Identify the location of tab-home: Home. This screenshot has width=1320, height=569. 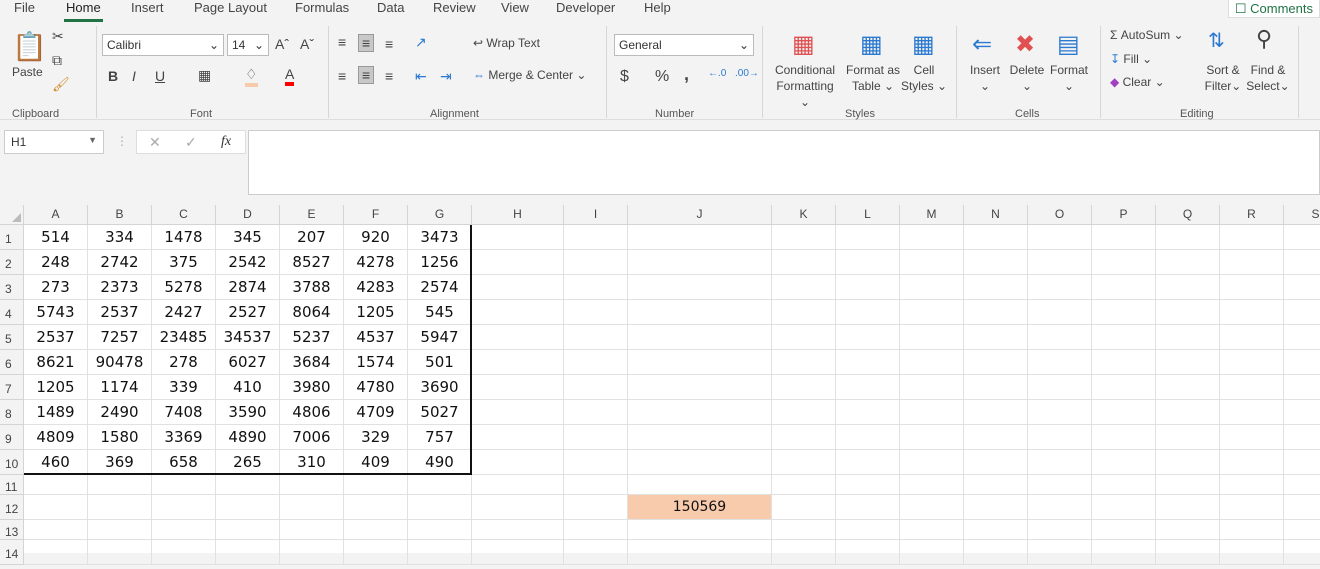
(83, 11).